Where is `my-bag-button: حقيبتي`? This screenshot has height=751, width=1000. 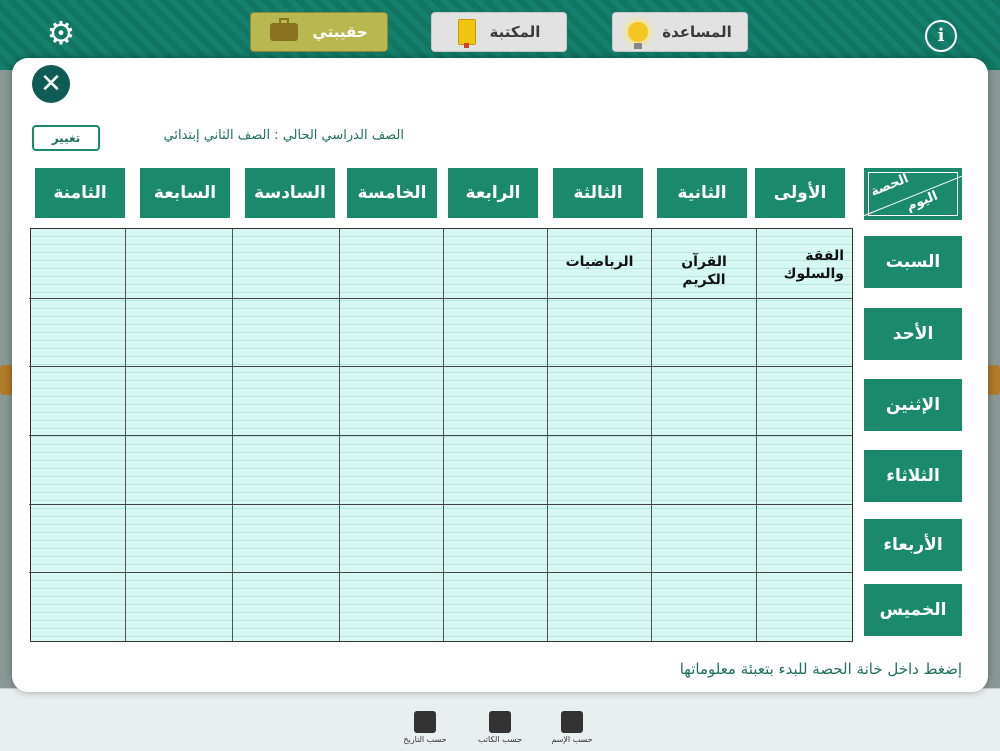
my-bag-button: حقيبتي is located at coordinates (319, 32).